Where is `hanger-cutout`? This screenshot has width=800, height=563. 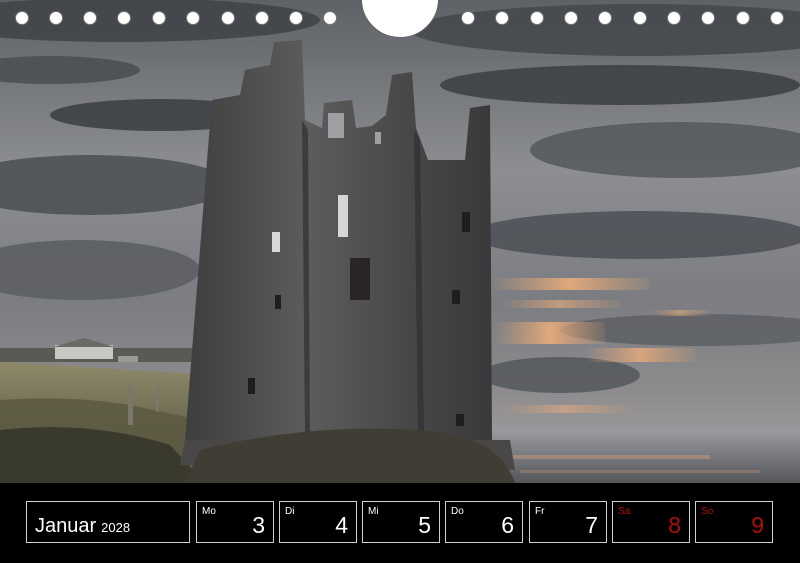 hanger-cutout is located at coordinates (400, 19).